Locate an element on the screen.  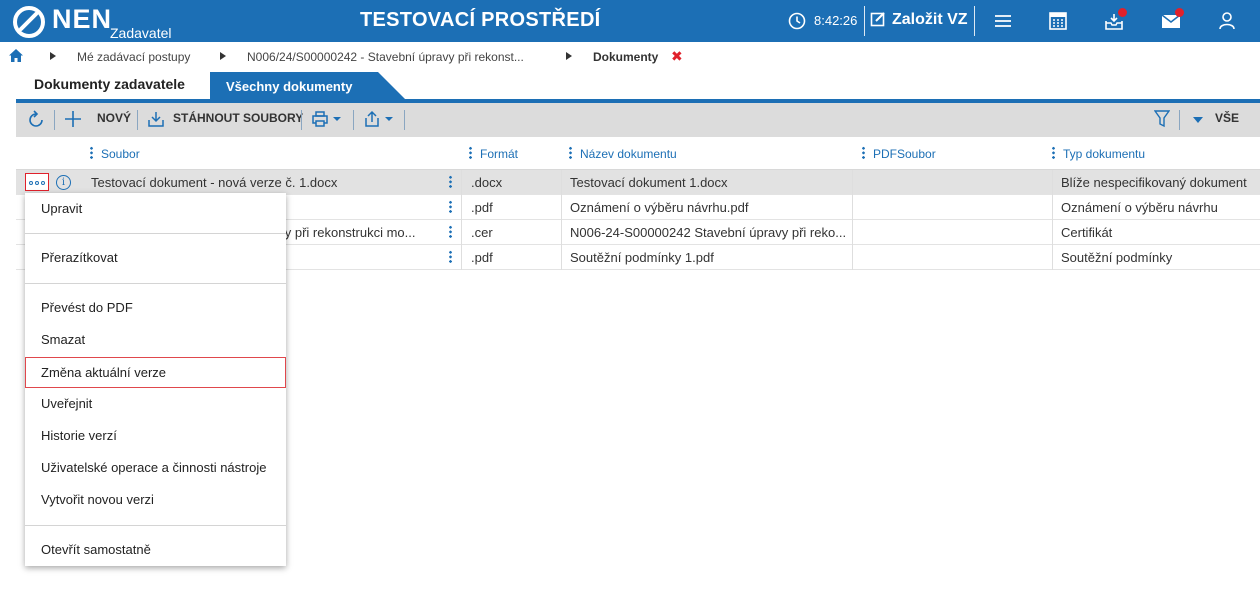
menu-item-uverejnit: Uveřejnit is located at coordinates (155, 403).